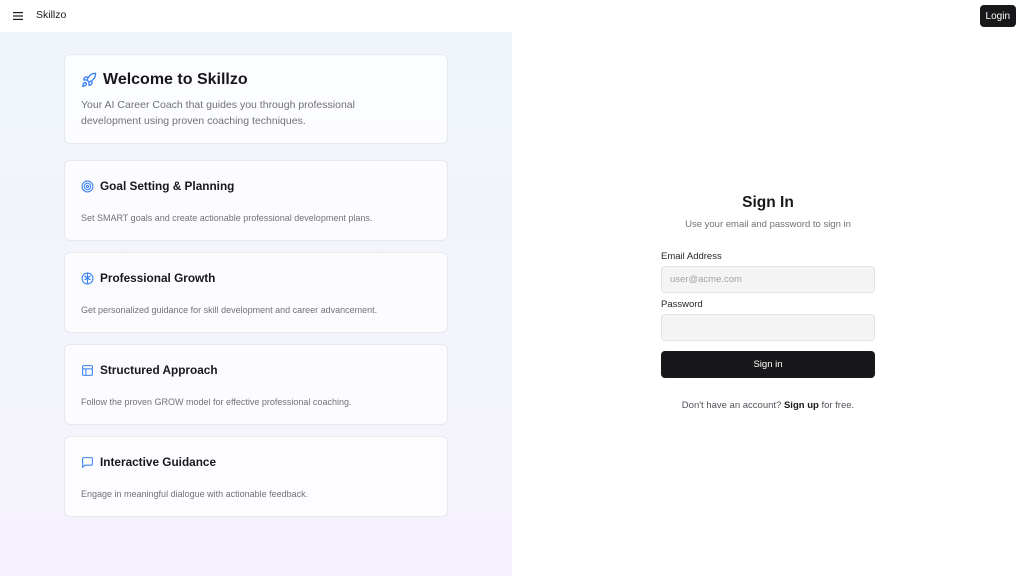  I want to click on password-field, so click(768, 327).